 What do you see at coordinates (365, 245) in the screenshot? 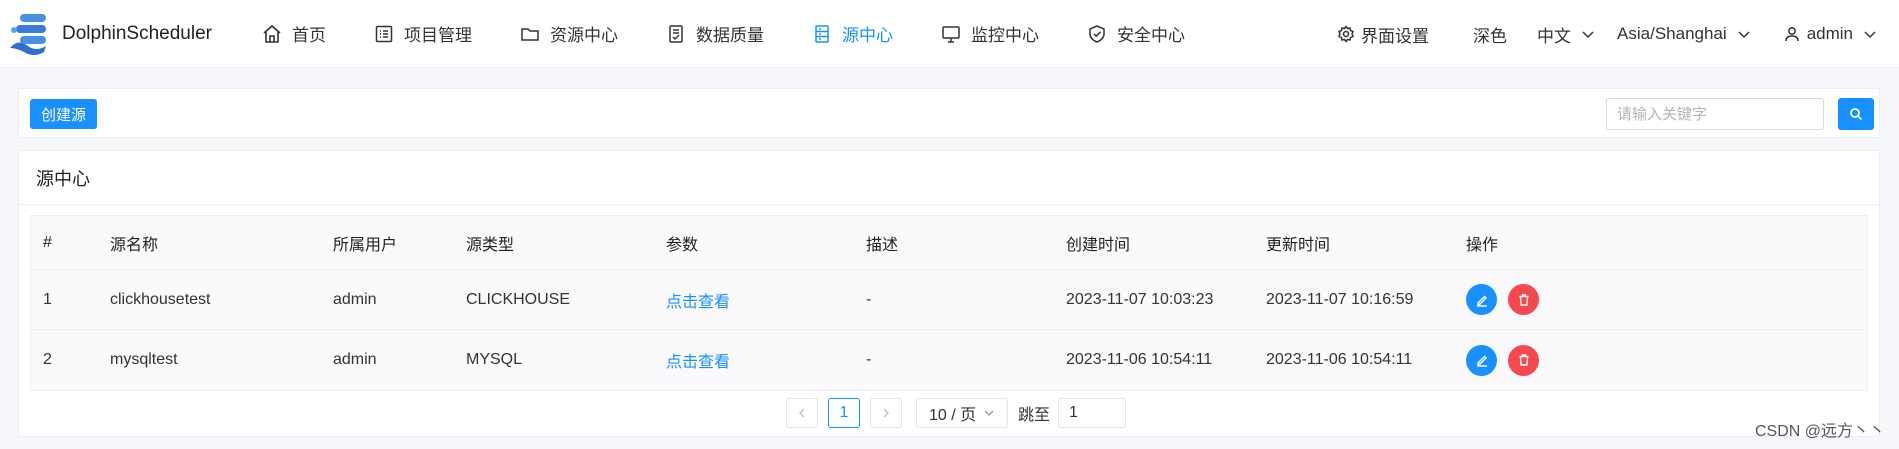
I see `column-header: 所属用户` at bounding box center [365, 245].